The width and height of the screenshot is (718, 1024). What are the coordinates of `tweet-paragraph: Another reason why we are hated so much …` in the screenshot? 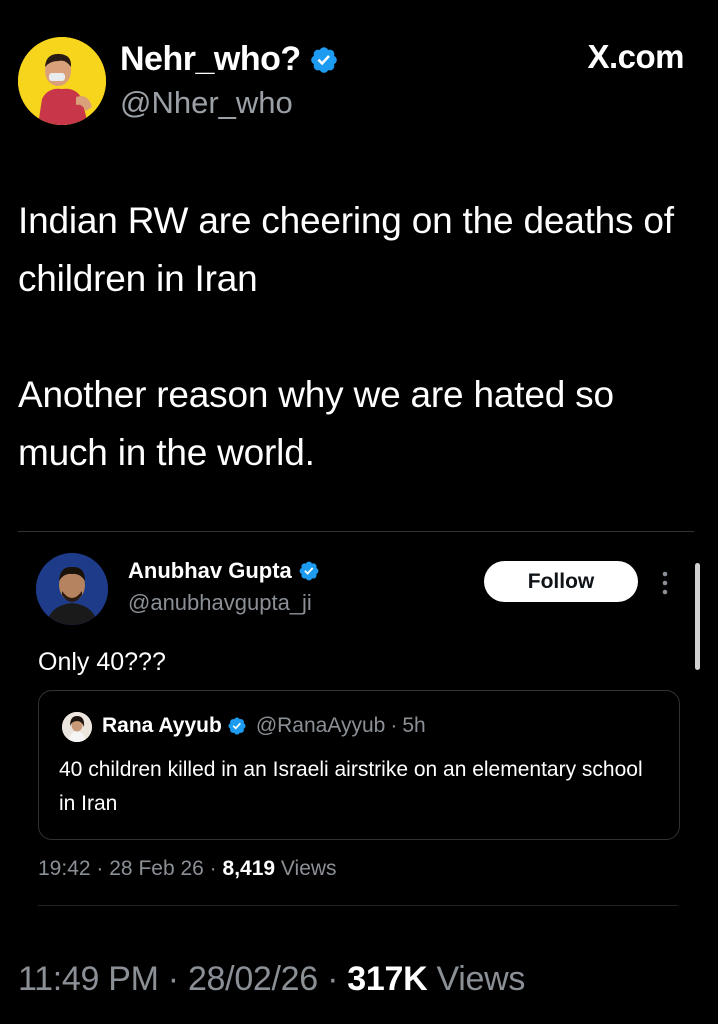 It's located at (316, 423).